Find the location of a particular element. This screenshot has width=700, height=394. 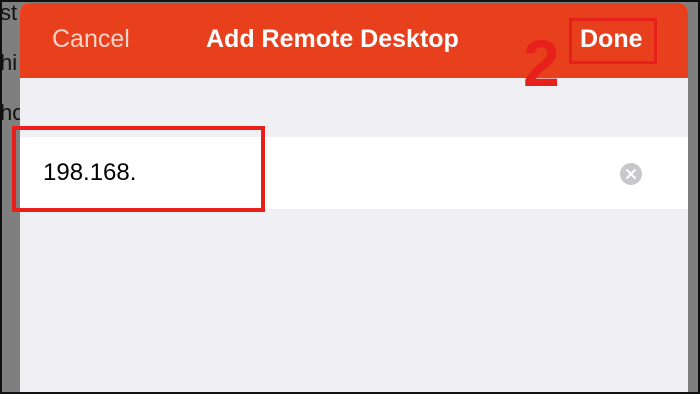

input-highlight-box is located at coordinates (138, 169).